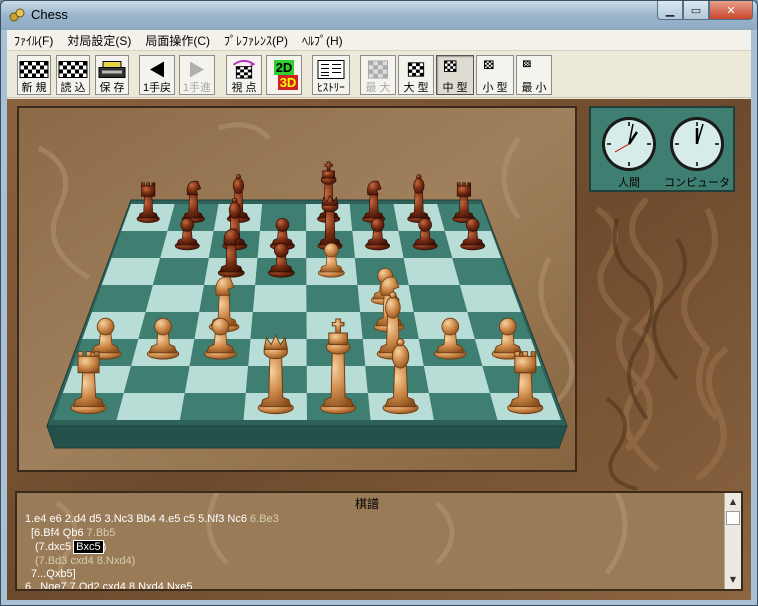 The image size is (758, 606). Describe the element at coordinates (455, 75) in the screenshot. I see `size-medium-button: 中 型` at that location.